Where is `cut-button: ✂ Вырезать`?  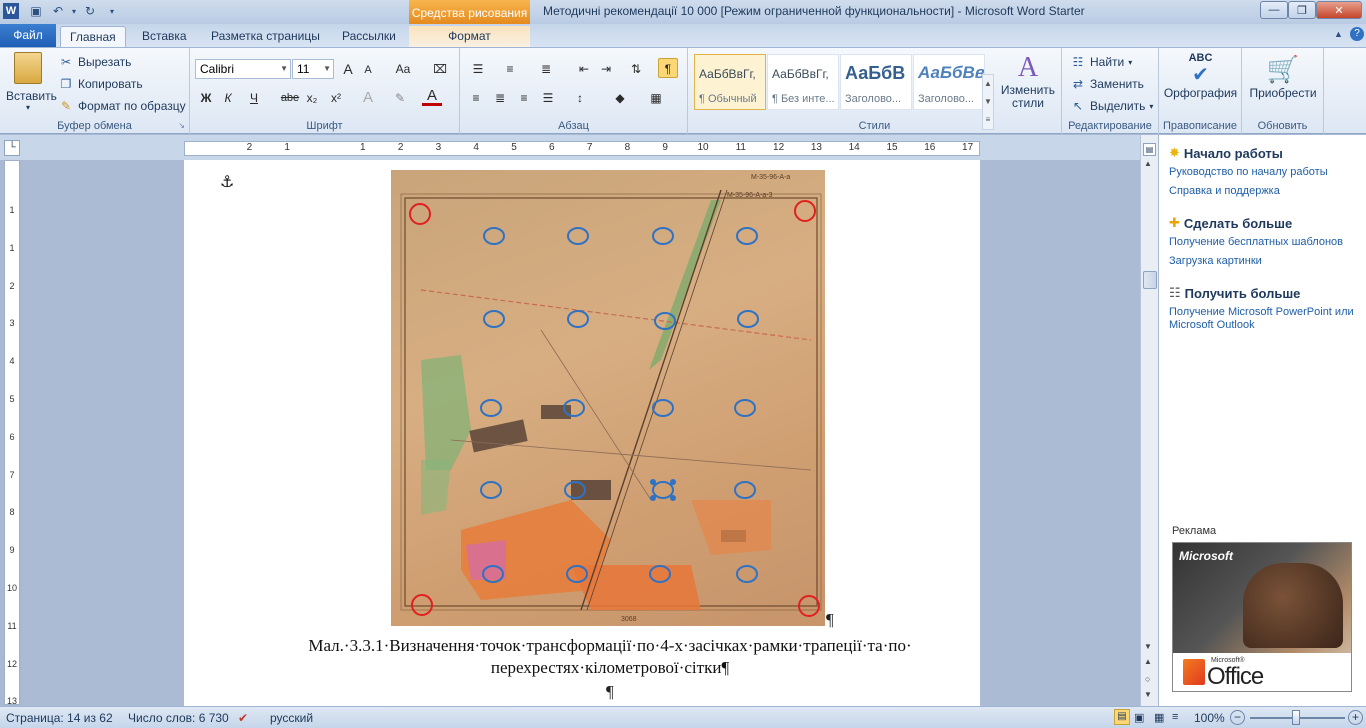
cut-button: ✂ Вырезать is located at coordinates (94, 62).